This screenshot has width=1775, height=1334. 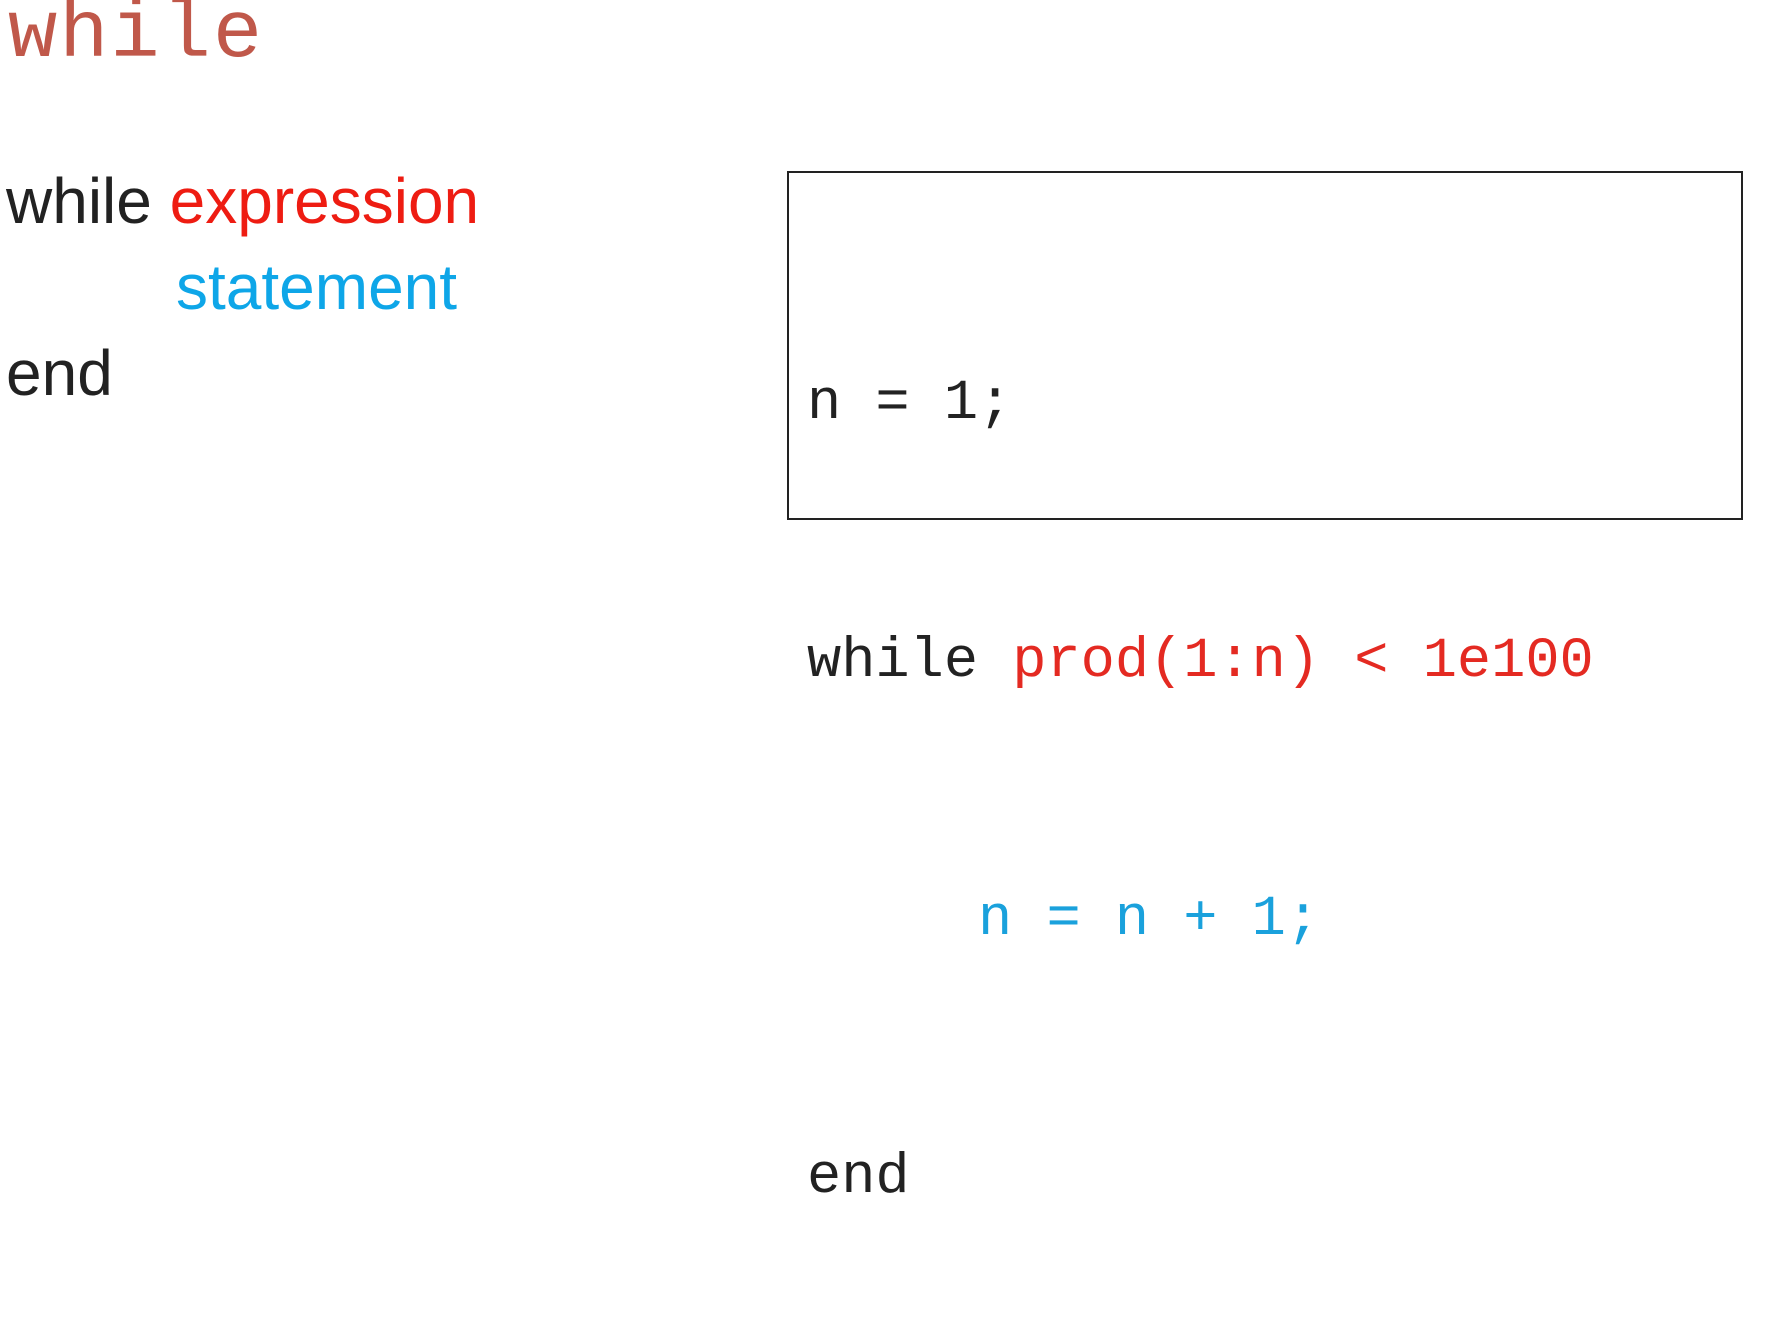 What do you see at coordinates (242, 373) in the screenshot?
I see `syntax-line-end: end` at bounding box center [242, 373].